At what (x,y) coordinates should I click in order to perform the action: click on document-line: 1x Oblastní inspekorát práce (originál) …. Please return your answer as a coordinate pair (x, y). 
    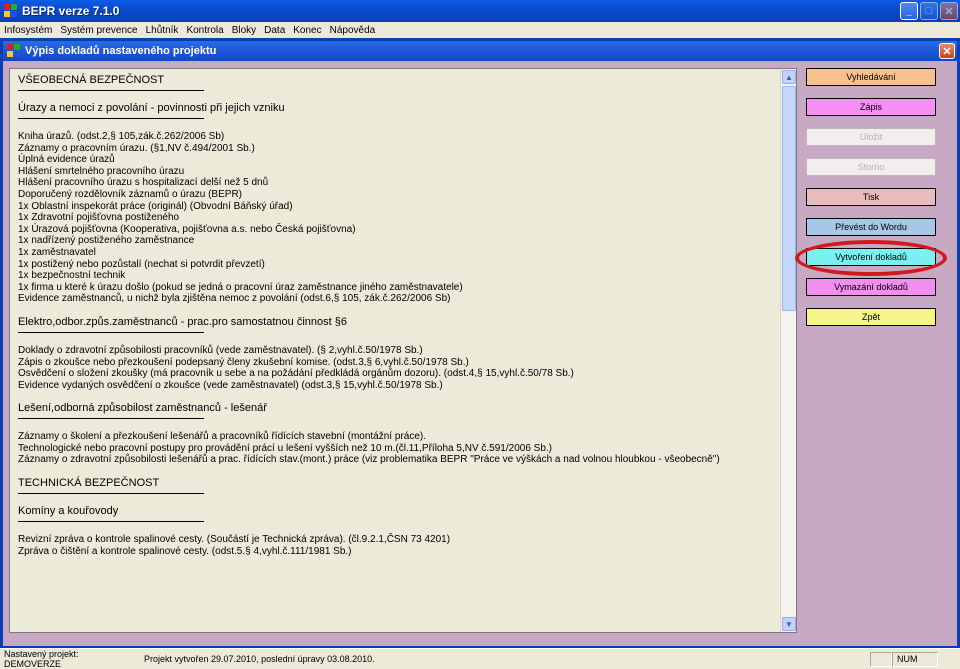
    Looking at the image, I should click on (155, 206).